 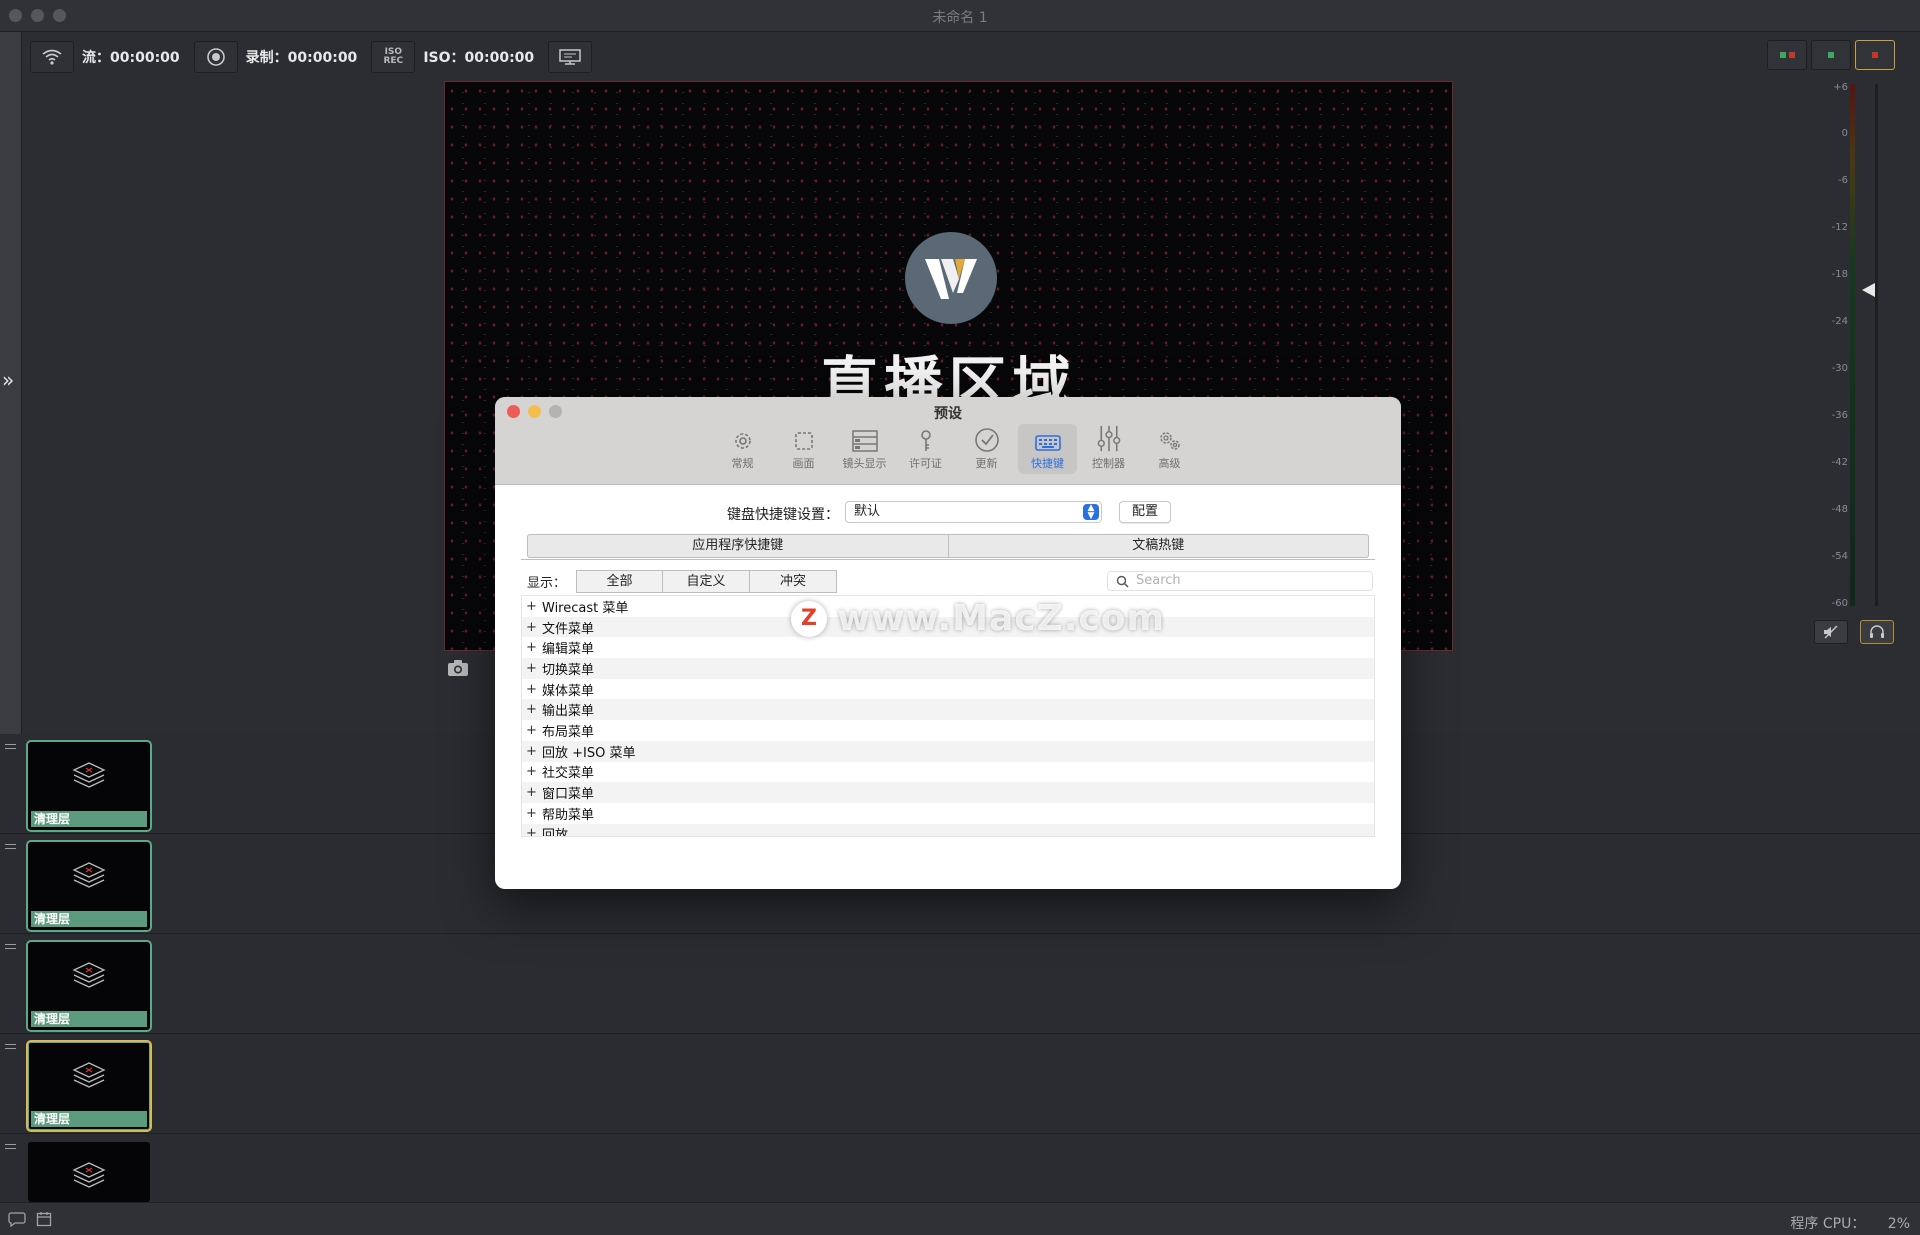 I want to click on layout-preview-only-button, so click(x=1831, y=55).